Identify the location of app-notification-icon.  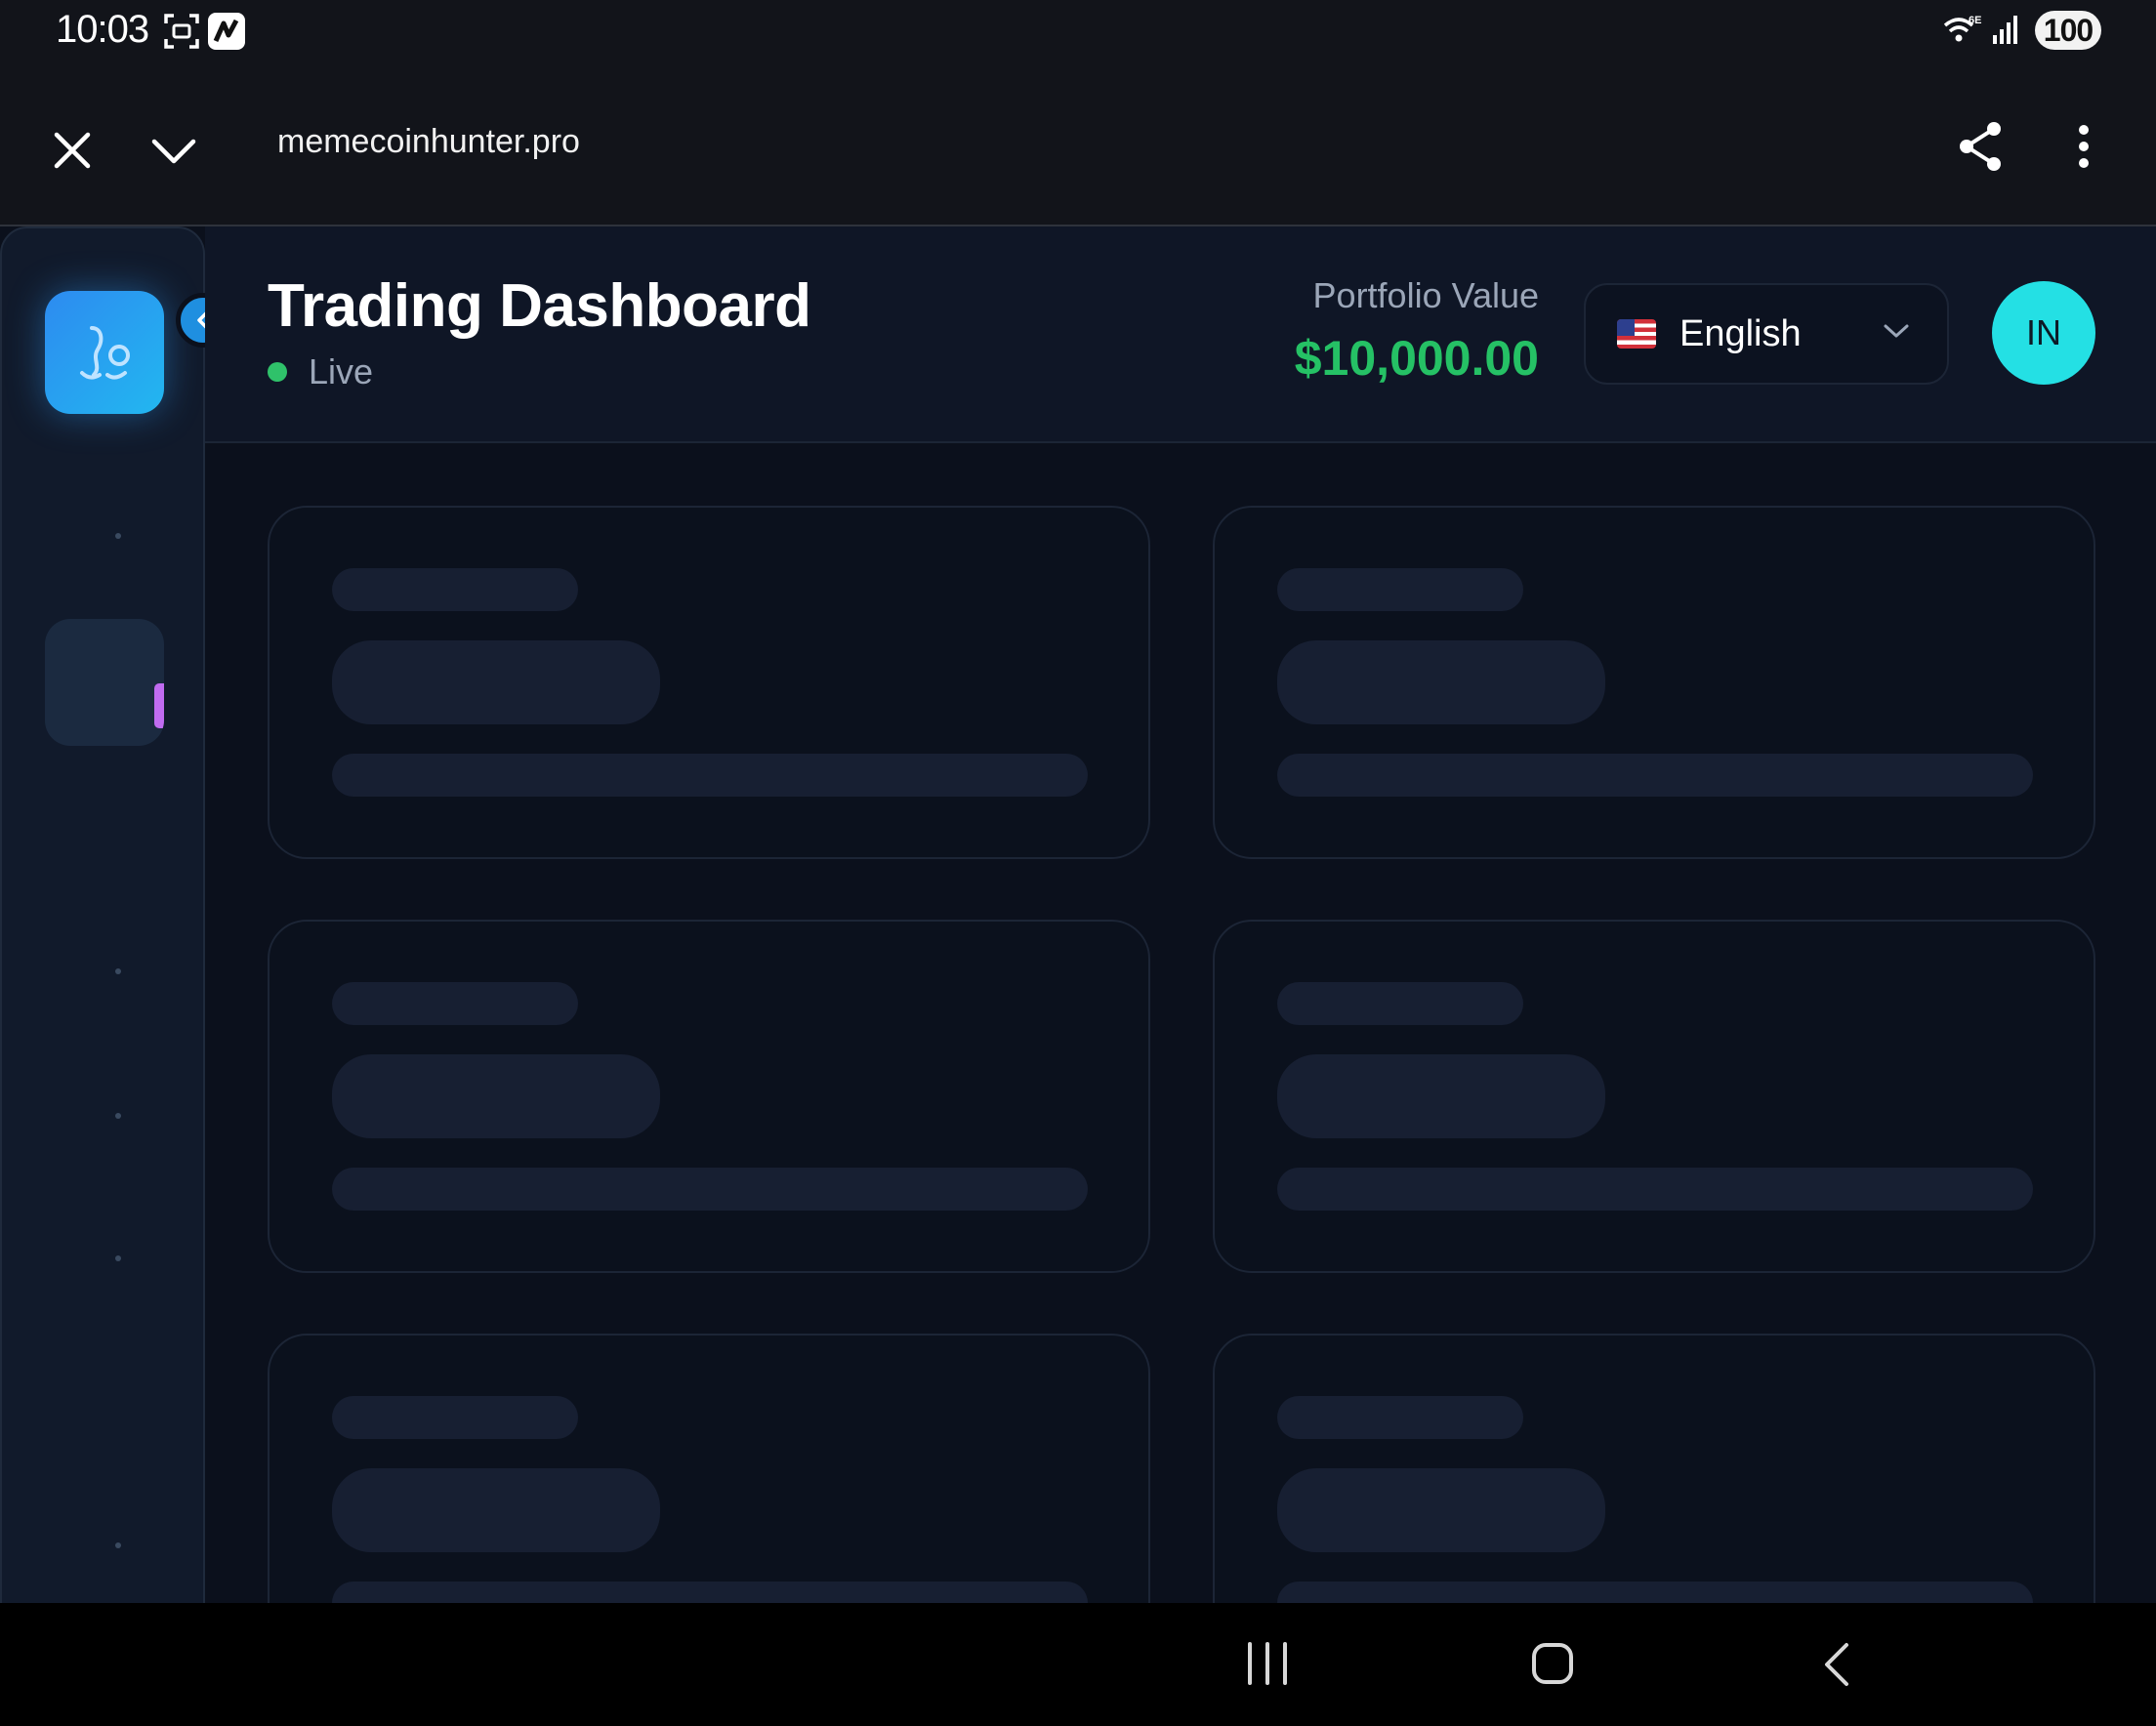
(227, 34).